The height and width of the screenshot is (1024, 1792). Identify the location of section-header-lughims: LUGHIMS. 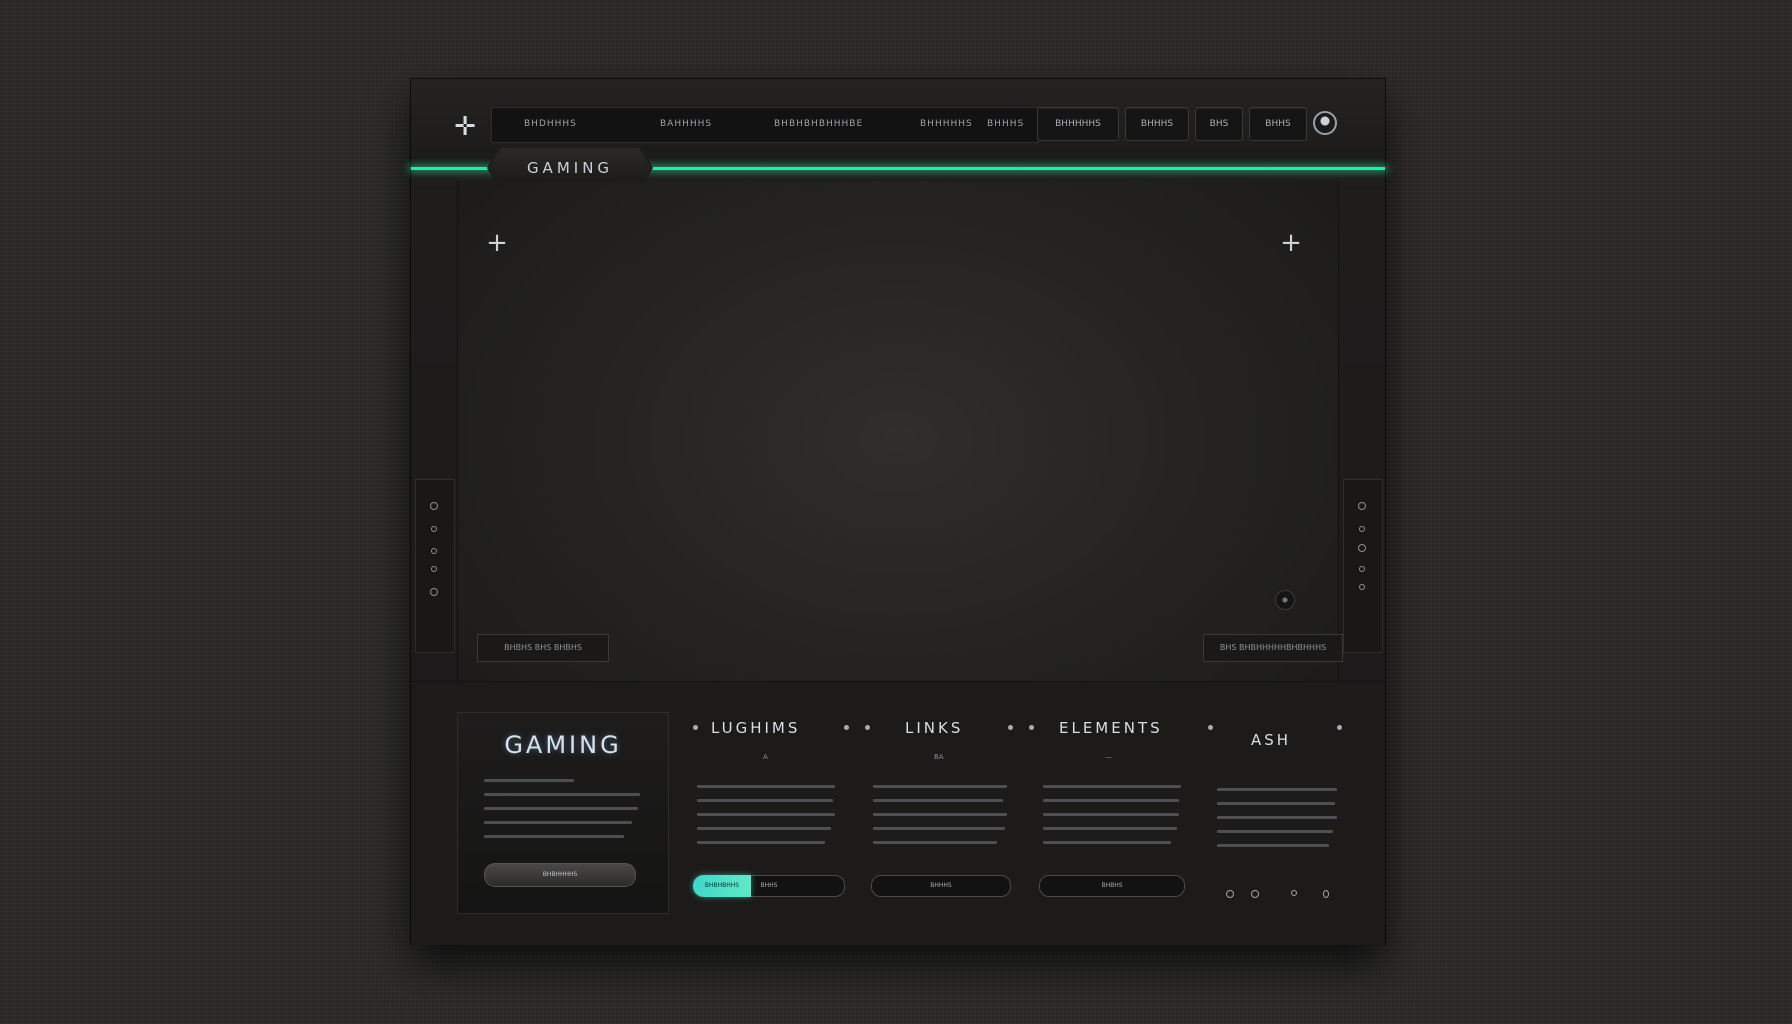
(756, 728).